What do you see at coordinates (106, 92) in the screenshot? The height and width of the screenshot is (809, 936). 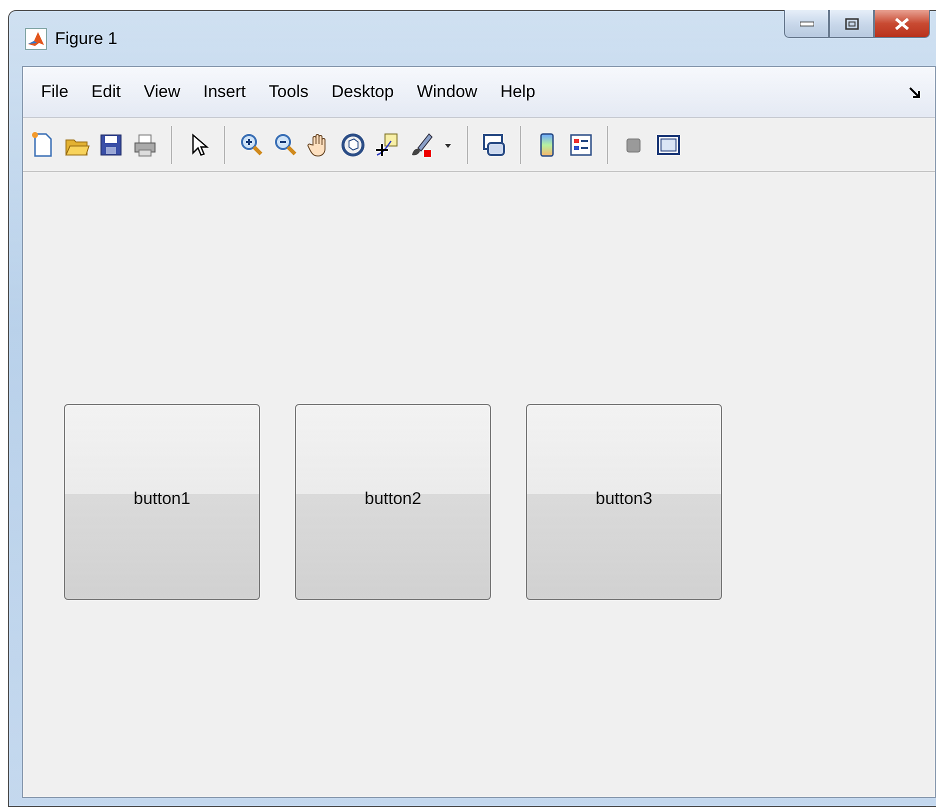 I see `menu-item: Edit` at bounding box center [106, 92].